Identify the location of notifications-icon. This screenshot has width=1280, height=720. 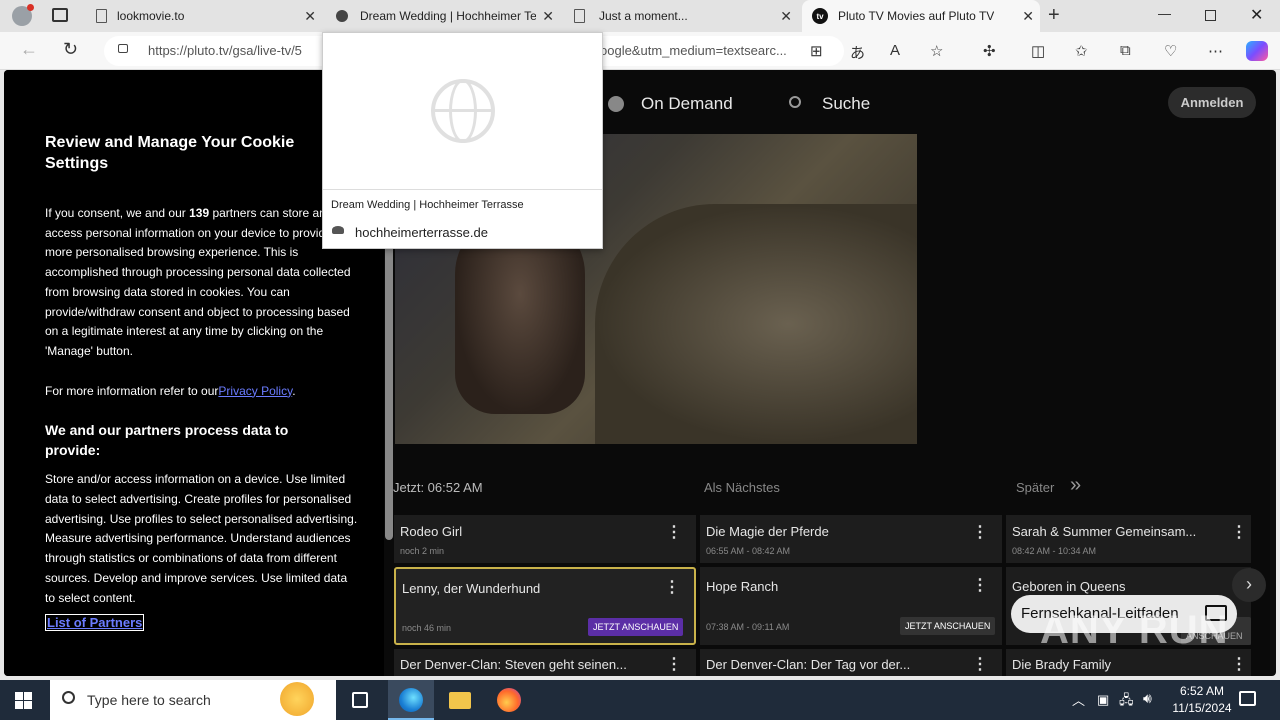
(1247, 698).